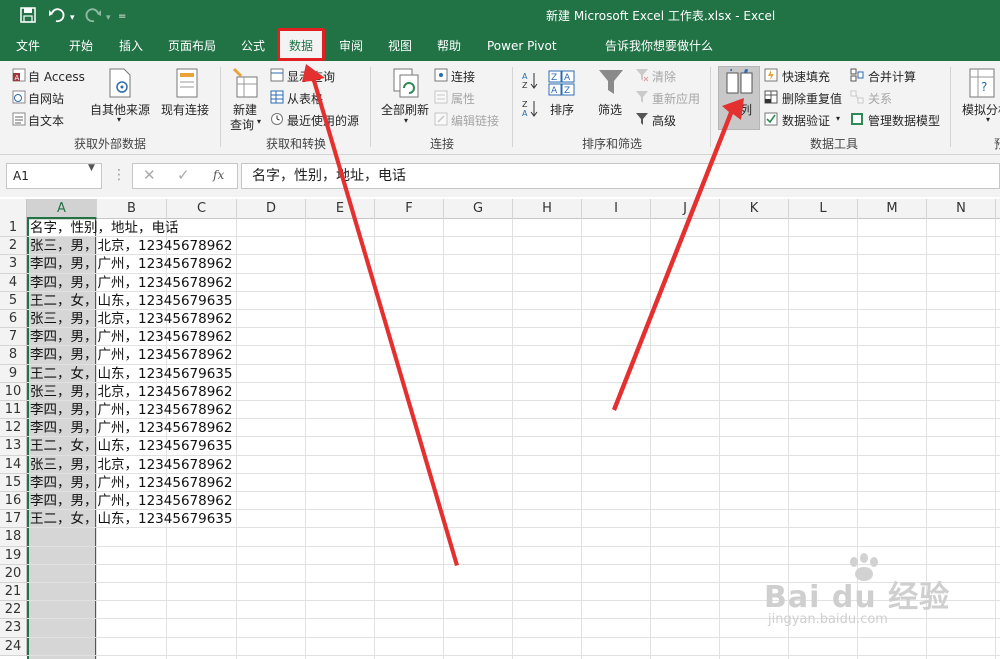 The width and height of the screenshot is (1000, 659). What do you see at coordinates (271, 209) in the screenshot?
I see `column-header-d: D` at bounding box center [271, 209].